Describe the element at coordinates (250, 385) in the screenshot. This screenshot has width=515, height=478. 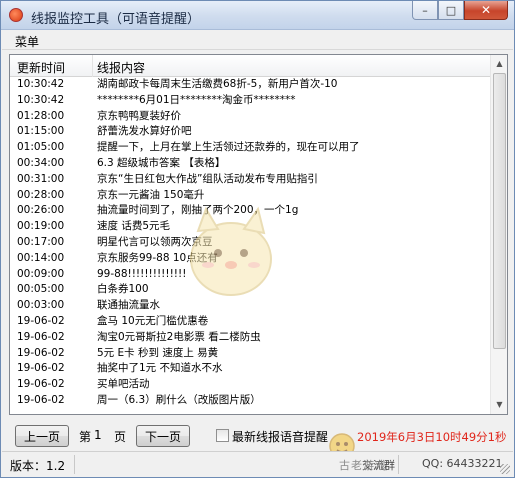
I see `table-row: 19-06-02 买单吧活动` at that location.